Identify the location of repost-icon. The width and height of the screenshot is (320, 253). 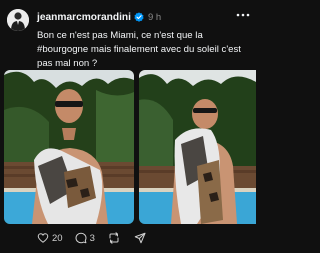
(114, 238).